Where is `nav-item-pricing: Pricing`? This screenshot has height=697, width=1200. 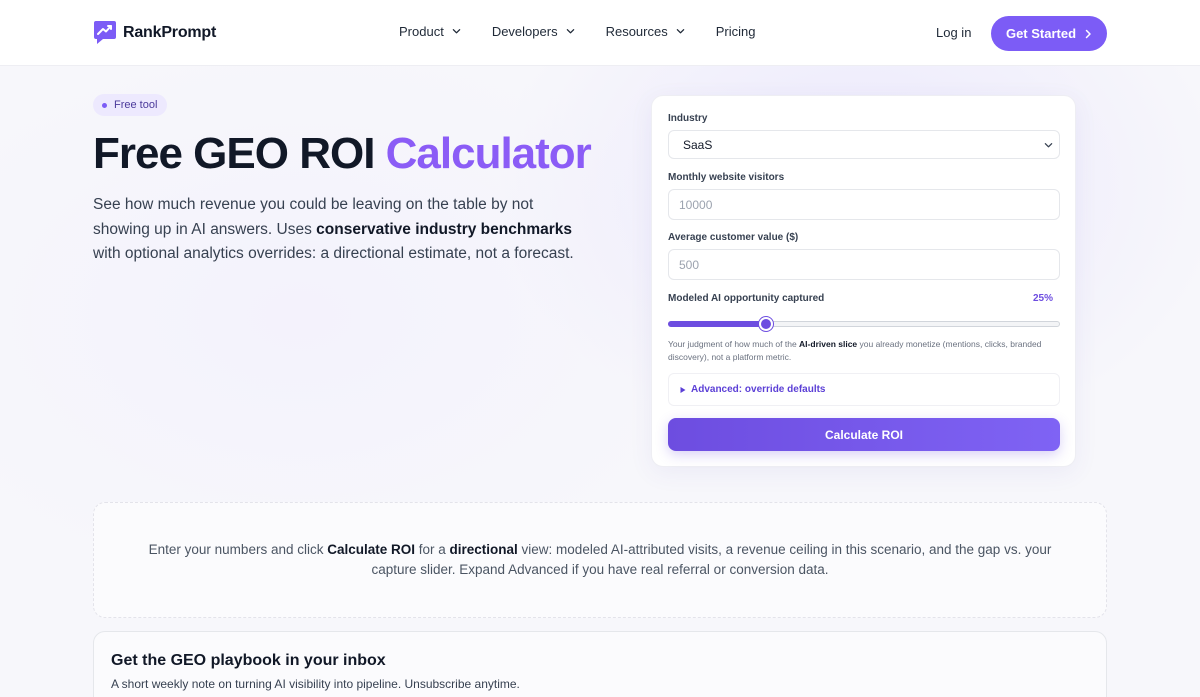
nav-item-pricing: Pricing is located at coordinates (736, 31).